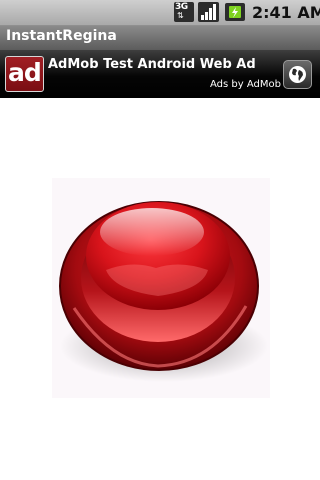  I want to click on signal-strength-icon, so click(208, 12).